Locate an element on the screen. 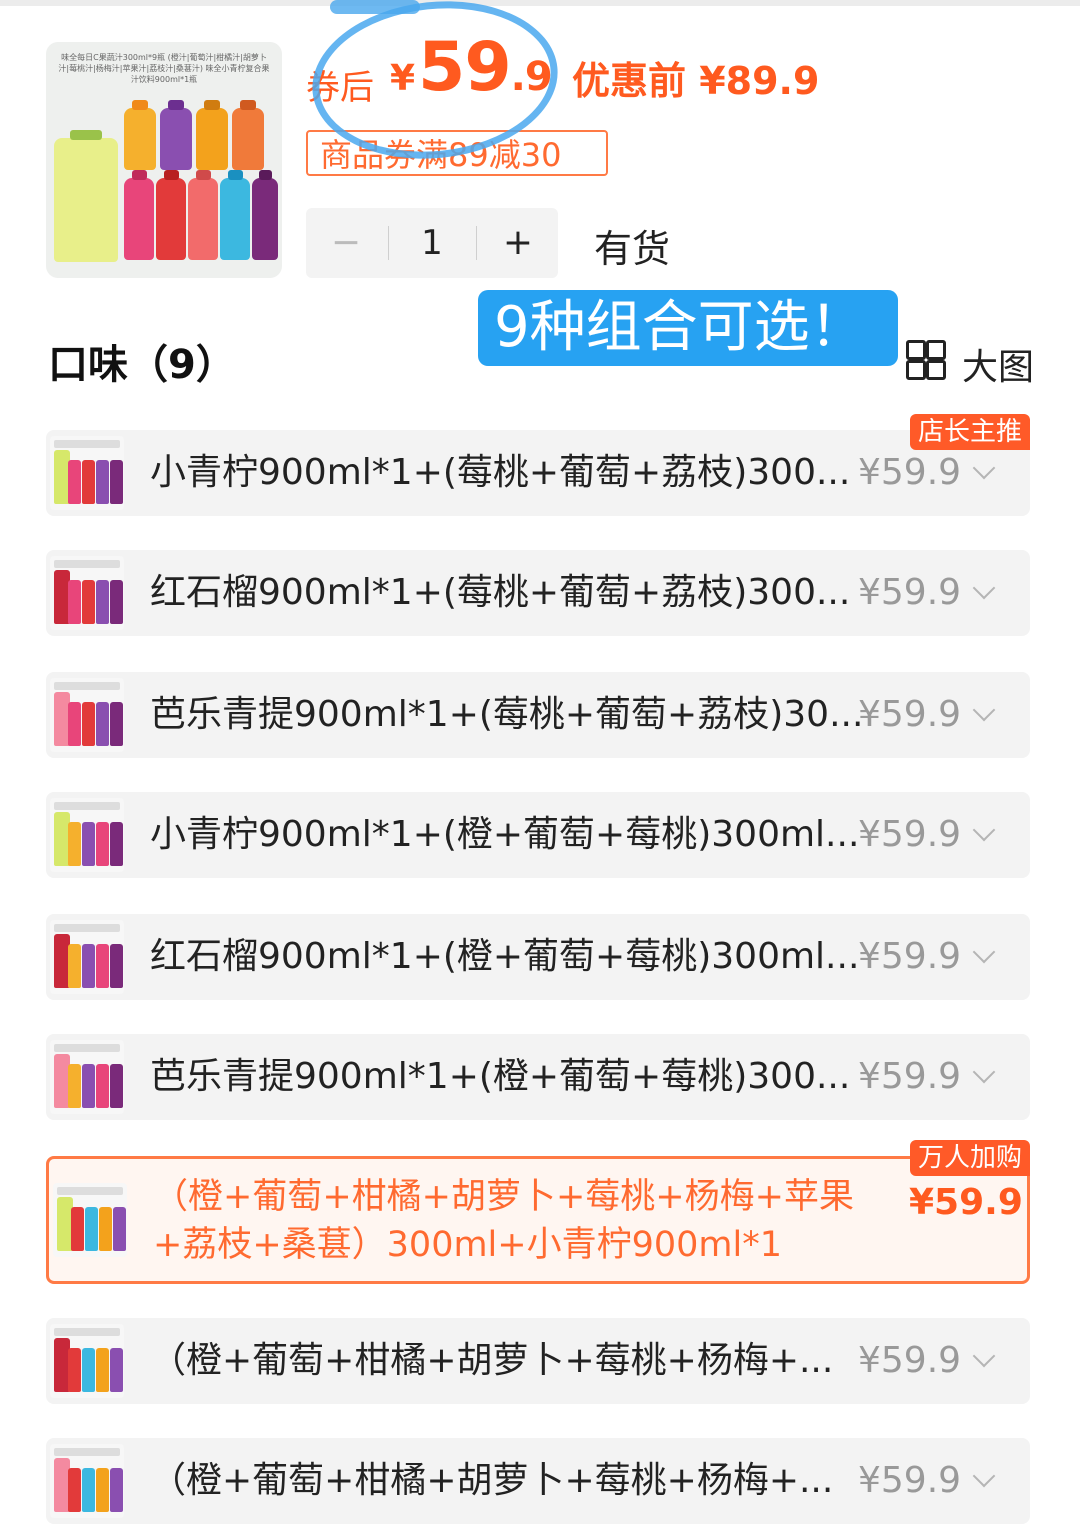  flavor-option: 小青柠900ml*1+(橙+葡萄+莓桃)300ml... ¥59.9 is located at coordinates (538, 835).